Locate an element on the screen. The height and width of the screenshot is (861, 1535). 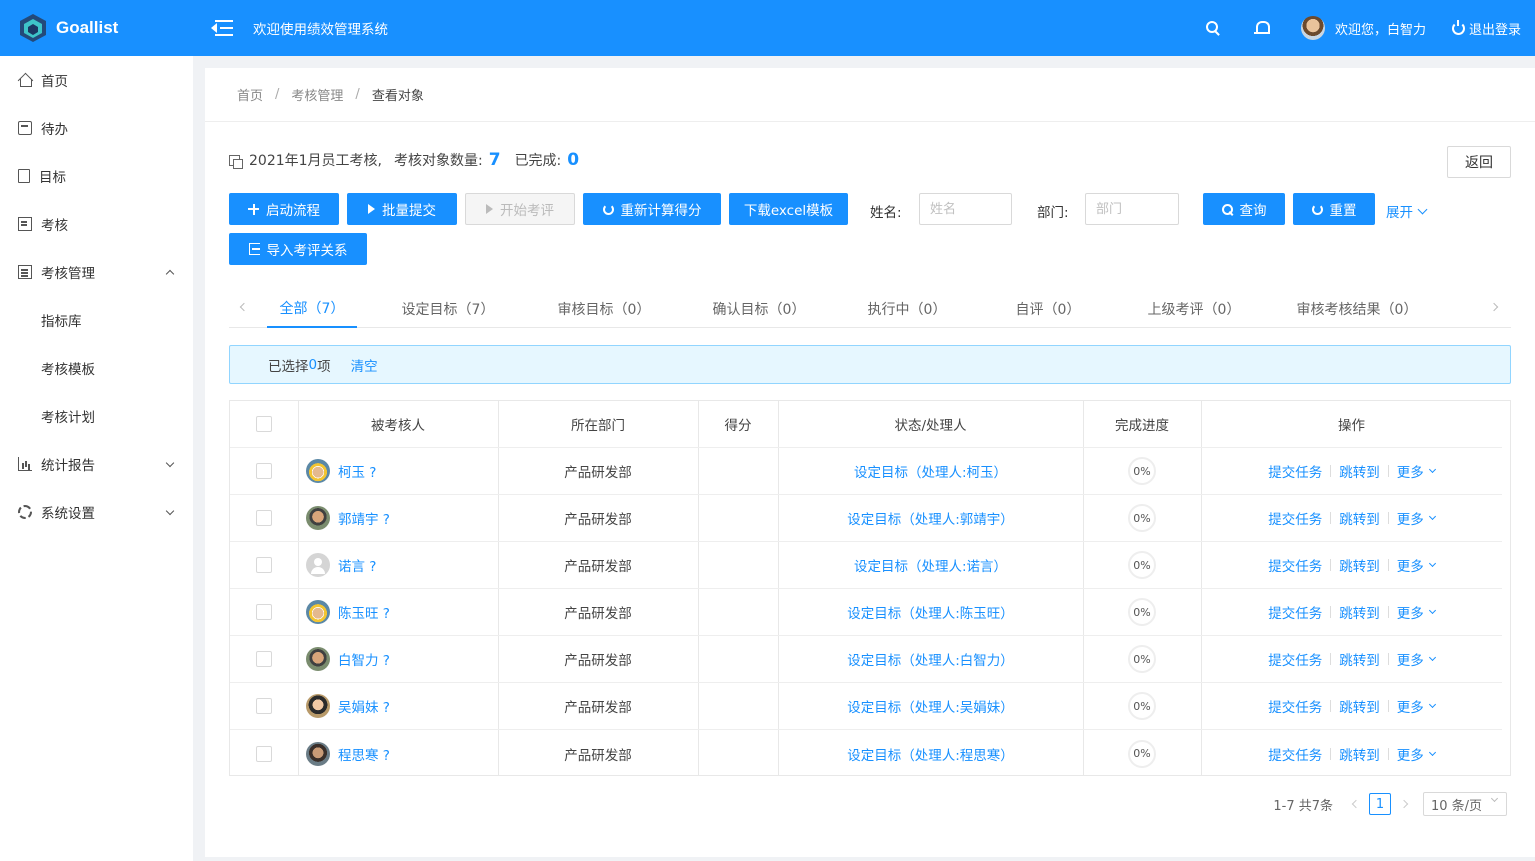
back-button: 返回 is located at coordinates (1479, 162).